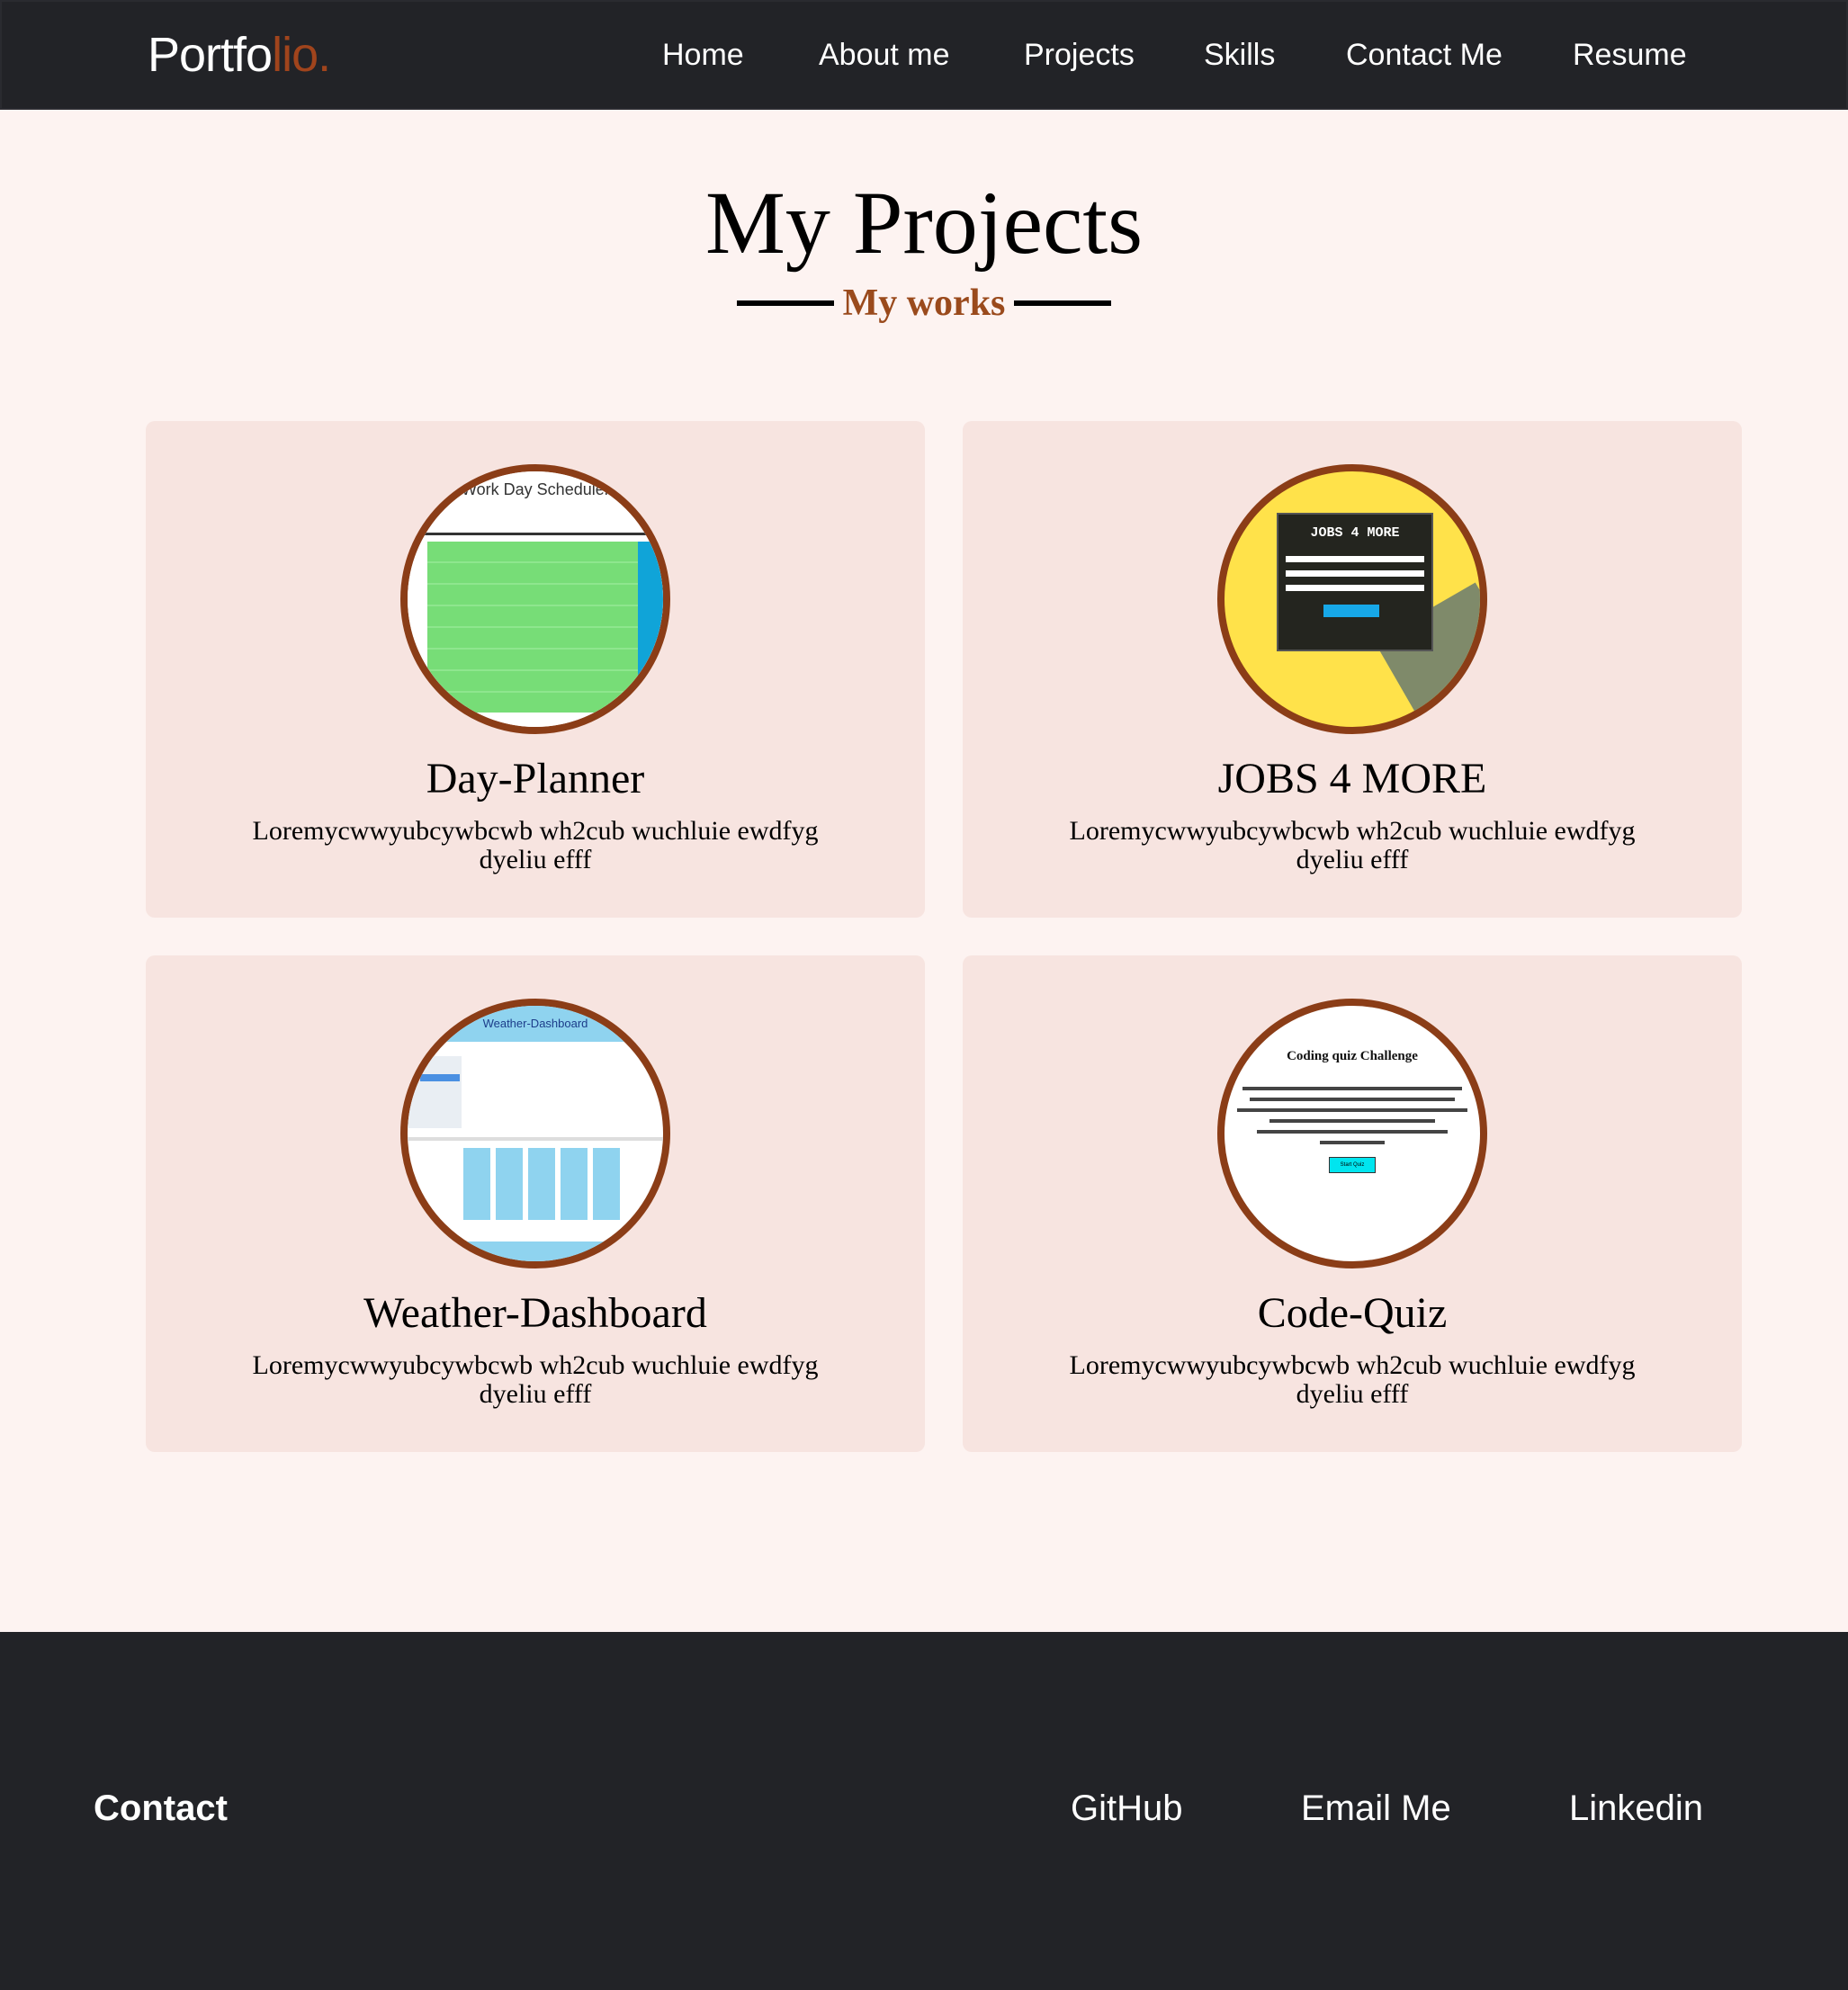  I want to click on jobs-search-button, so click(1351, 611).